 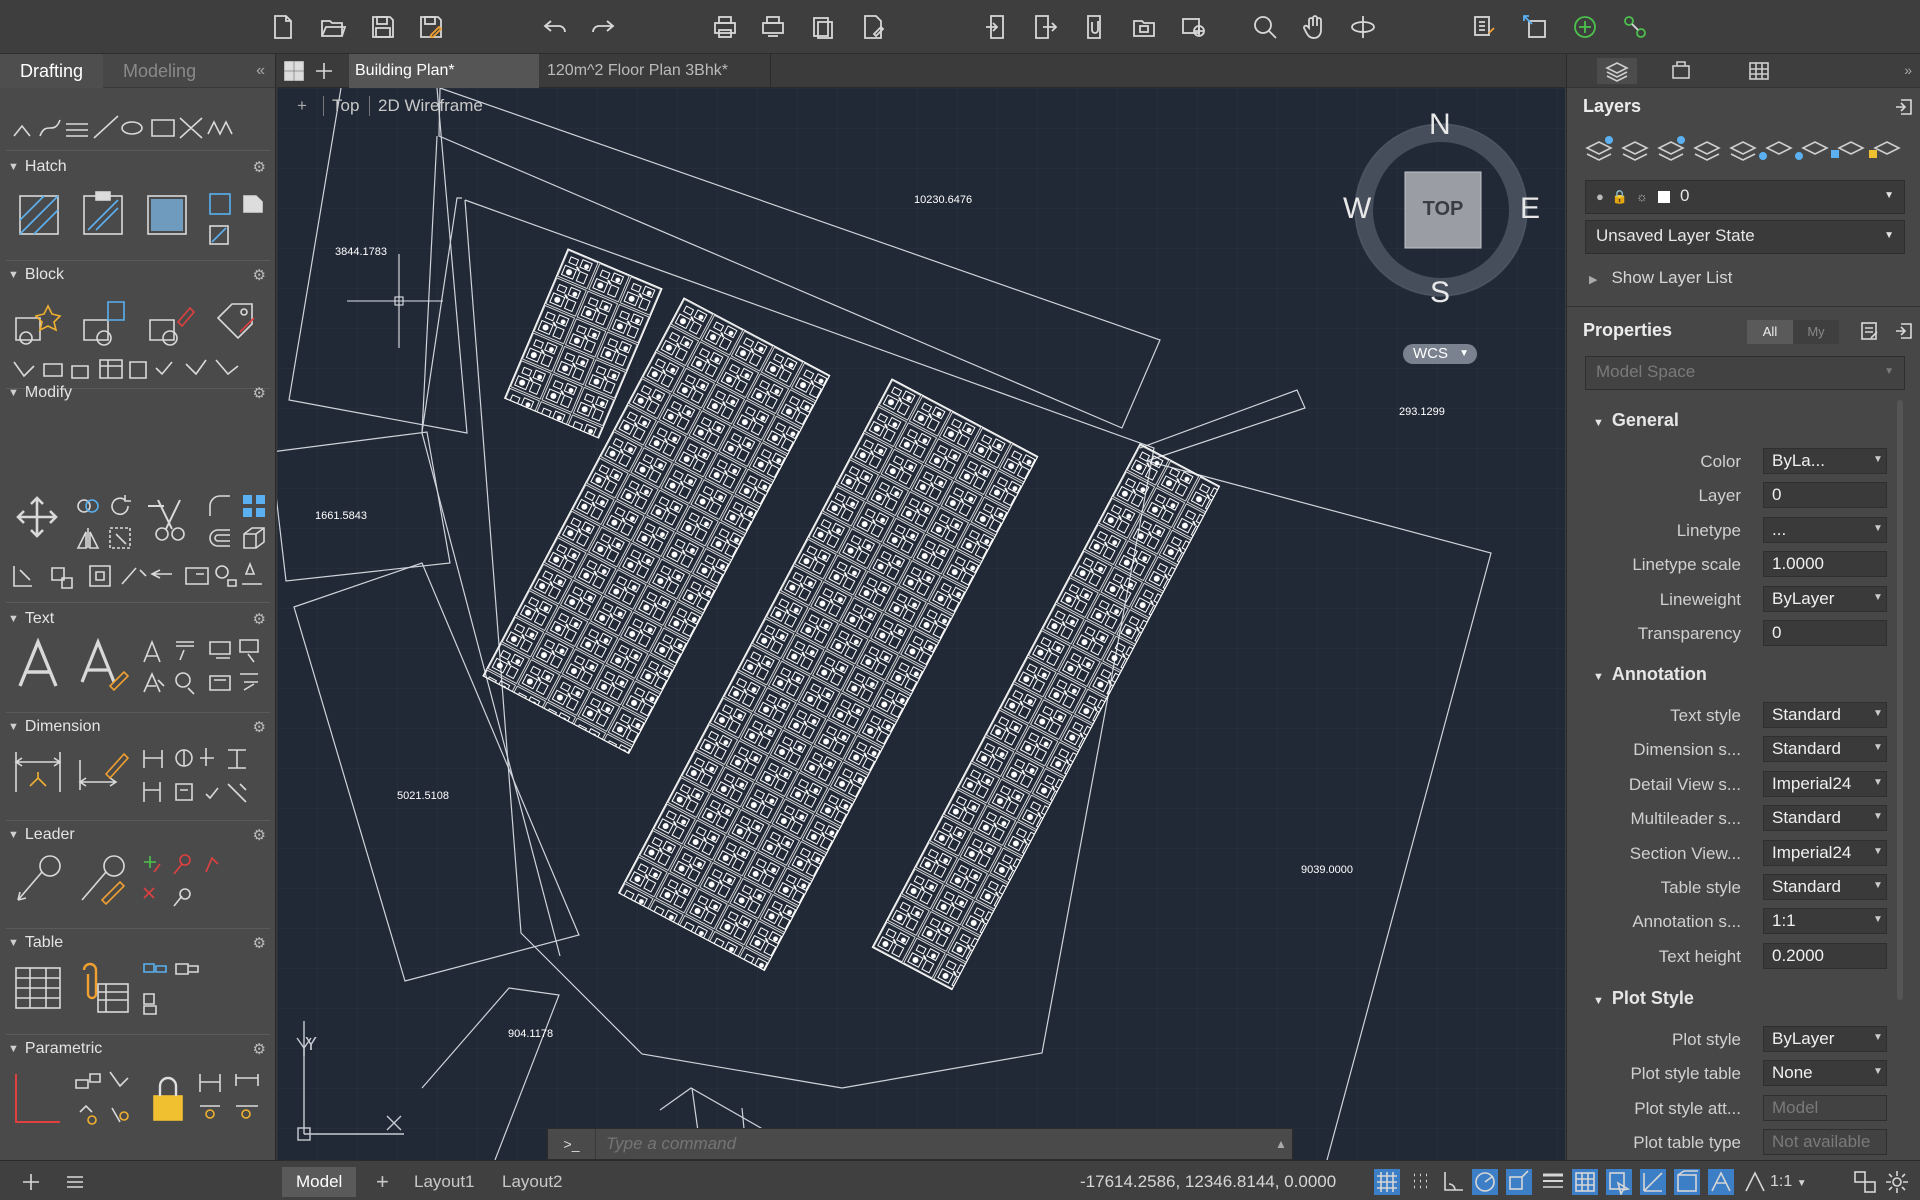 What do you see at coordinates (1755, 1182) in the screenshot?
I see `auto-scale-icon` at bounding box center [1755, 1182].